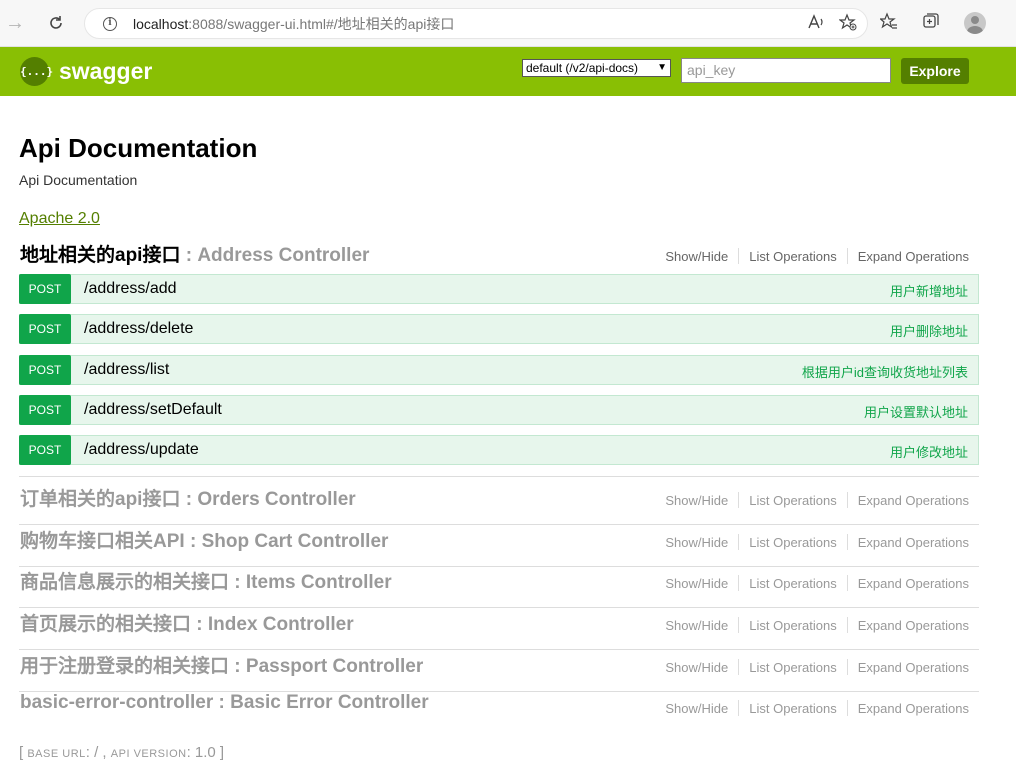 The height and width of the screenshot is (776, 1016). Describe the element at coordinates (929, 451) in the screenshot. I see `operation-summary: 用户修改地址` at that location.